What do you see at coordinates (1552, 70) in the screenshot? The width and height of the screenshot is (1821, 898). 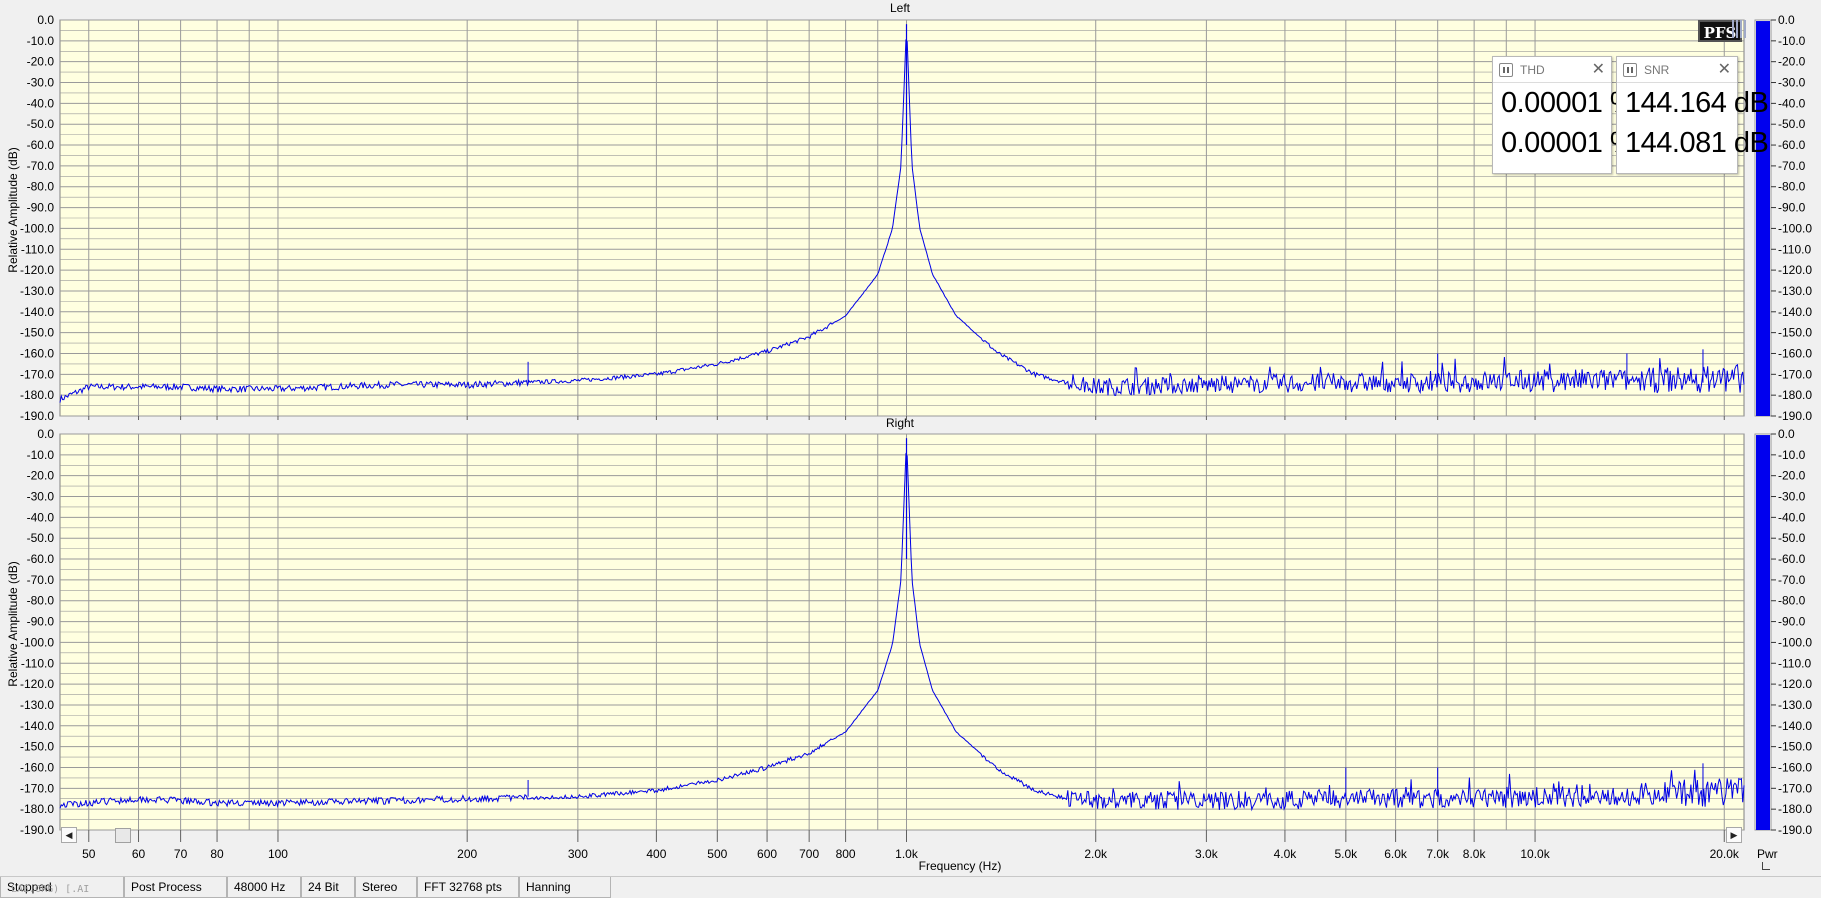 I see `thd-widget-header: THD ✕` at bounding box center [1552, 70].